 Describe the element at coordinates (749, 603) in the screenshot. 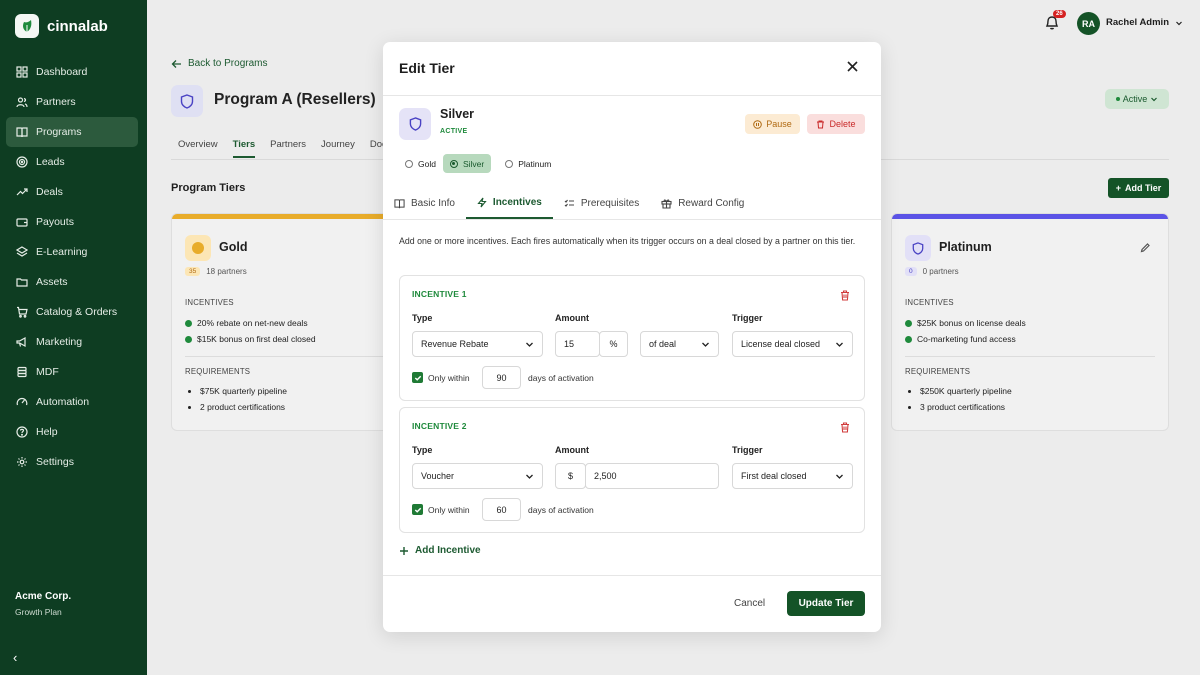

I see `cancel-button: Cancel` at that location.